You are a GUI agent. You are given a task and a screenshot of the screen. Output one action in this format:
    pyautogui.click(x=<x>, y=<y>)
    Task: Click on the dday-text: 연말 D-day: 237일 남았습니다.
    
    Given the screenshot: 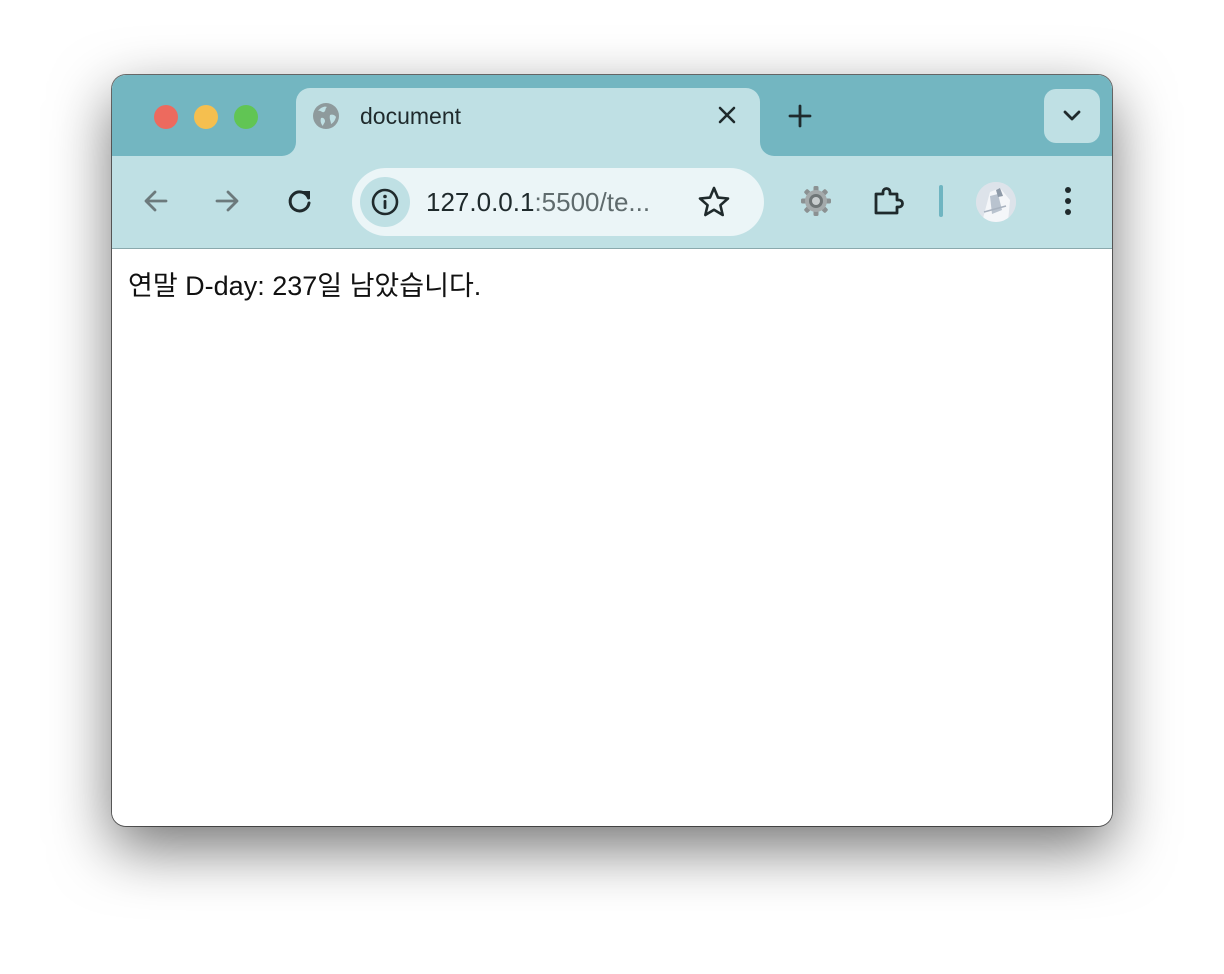 What is the action you would take?
    pyautogui.click(x=305, y=286)
    